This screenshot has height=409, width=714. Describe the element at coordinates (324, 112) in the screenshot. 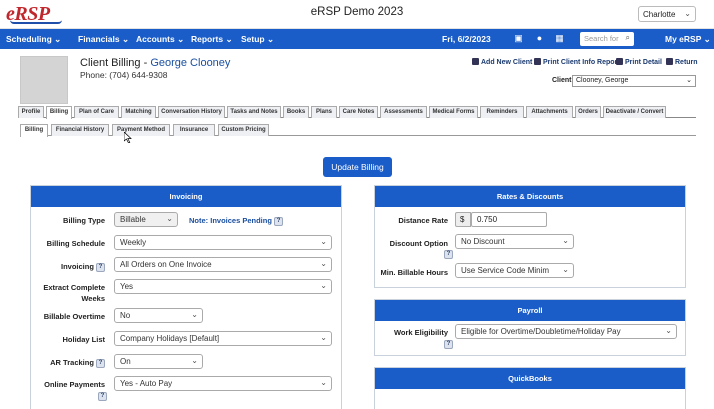

I see `tab-plans: Plans` at that location.